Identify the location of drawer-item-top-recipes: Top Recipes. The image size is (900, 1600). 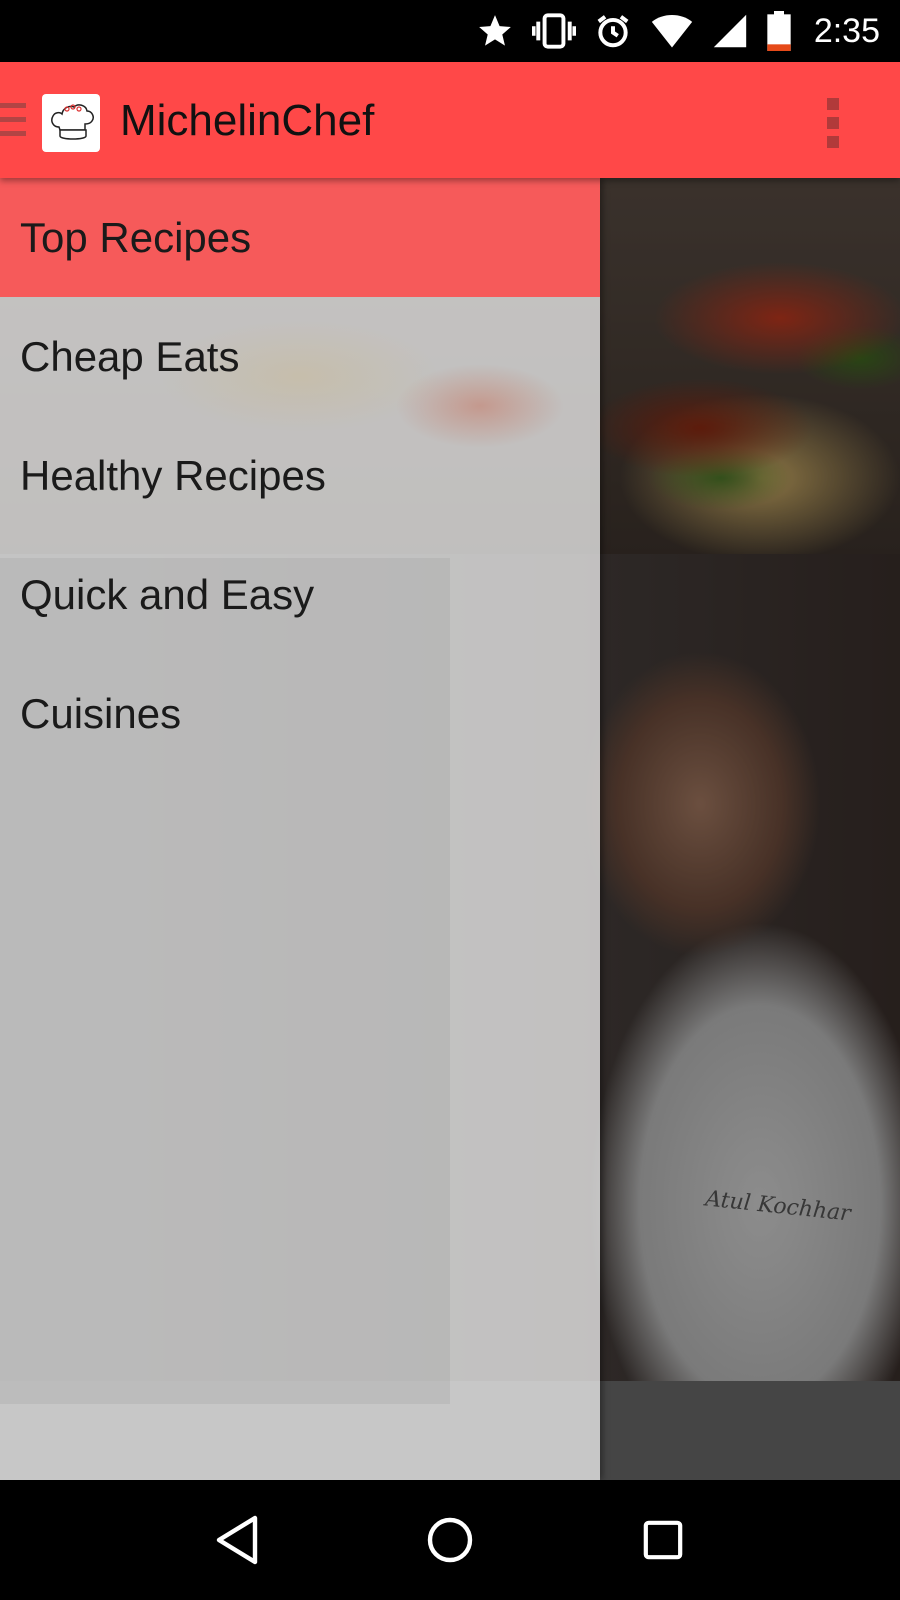
(300, 237).